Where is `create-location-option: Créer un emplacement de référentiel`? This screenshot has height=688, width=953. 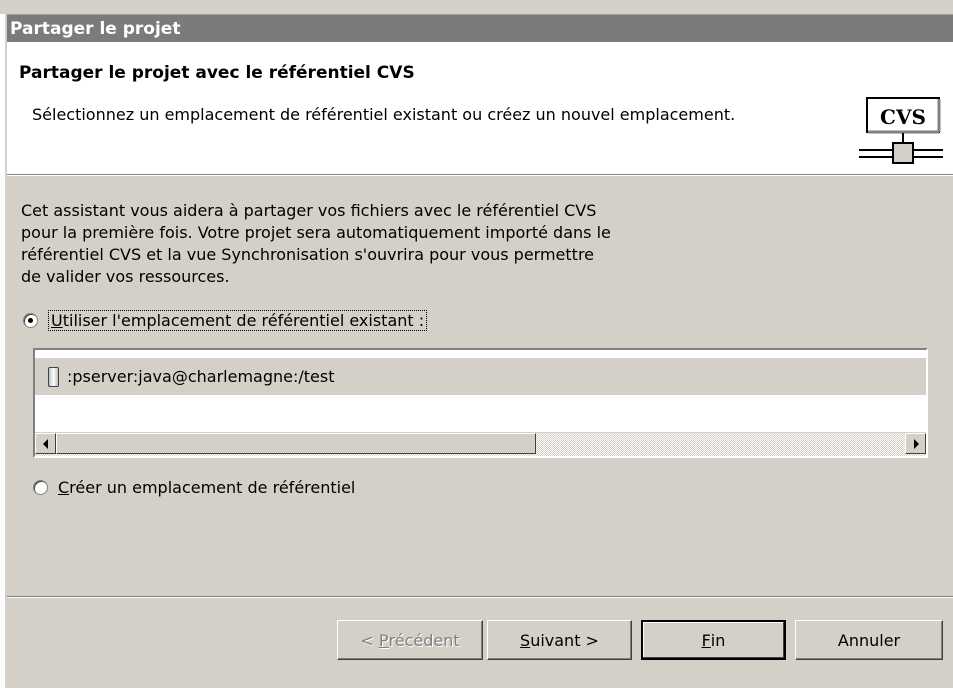
create-location-option: Créer un emplacement de référentiel is located at coordinates (194, 487).